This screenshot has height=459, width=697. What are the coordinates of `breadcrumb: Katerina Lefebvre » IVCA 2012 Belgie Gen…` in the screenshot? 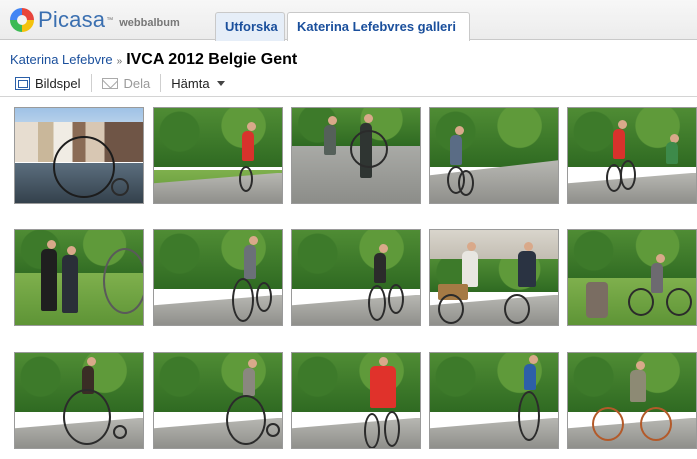 It's located at (153, 60).